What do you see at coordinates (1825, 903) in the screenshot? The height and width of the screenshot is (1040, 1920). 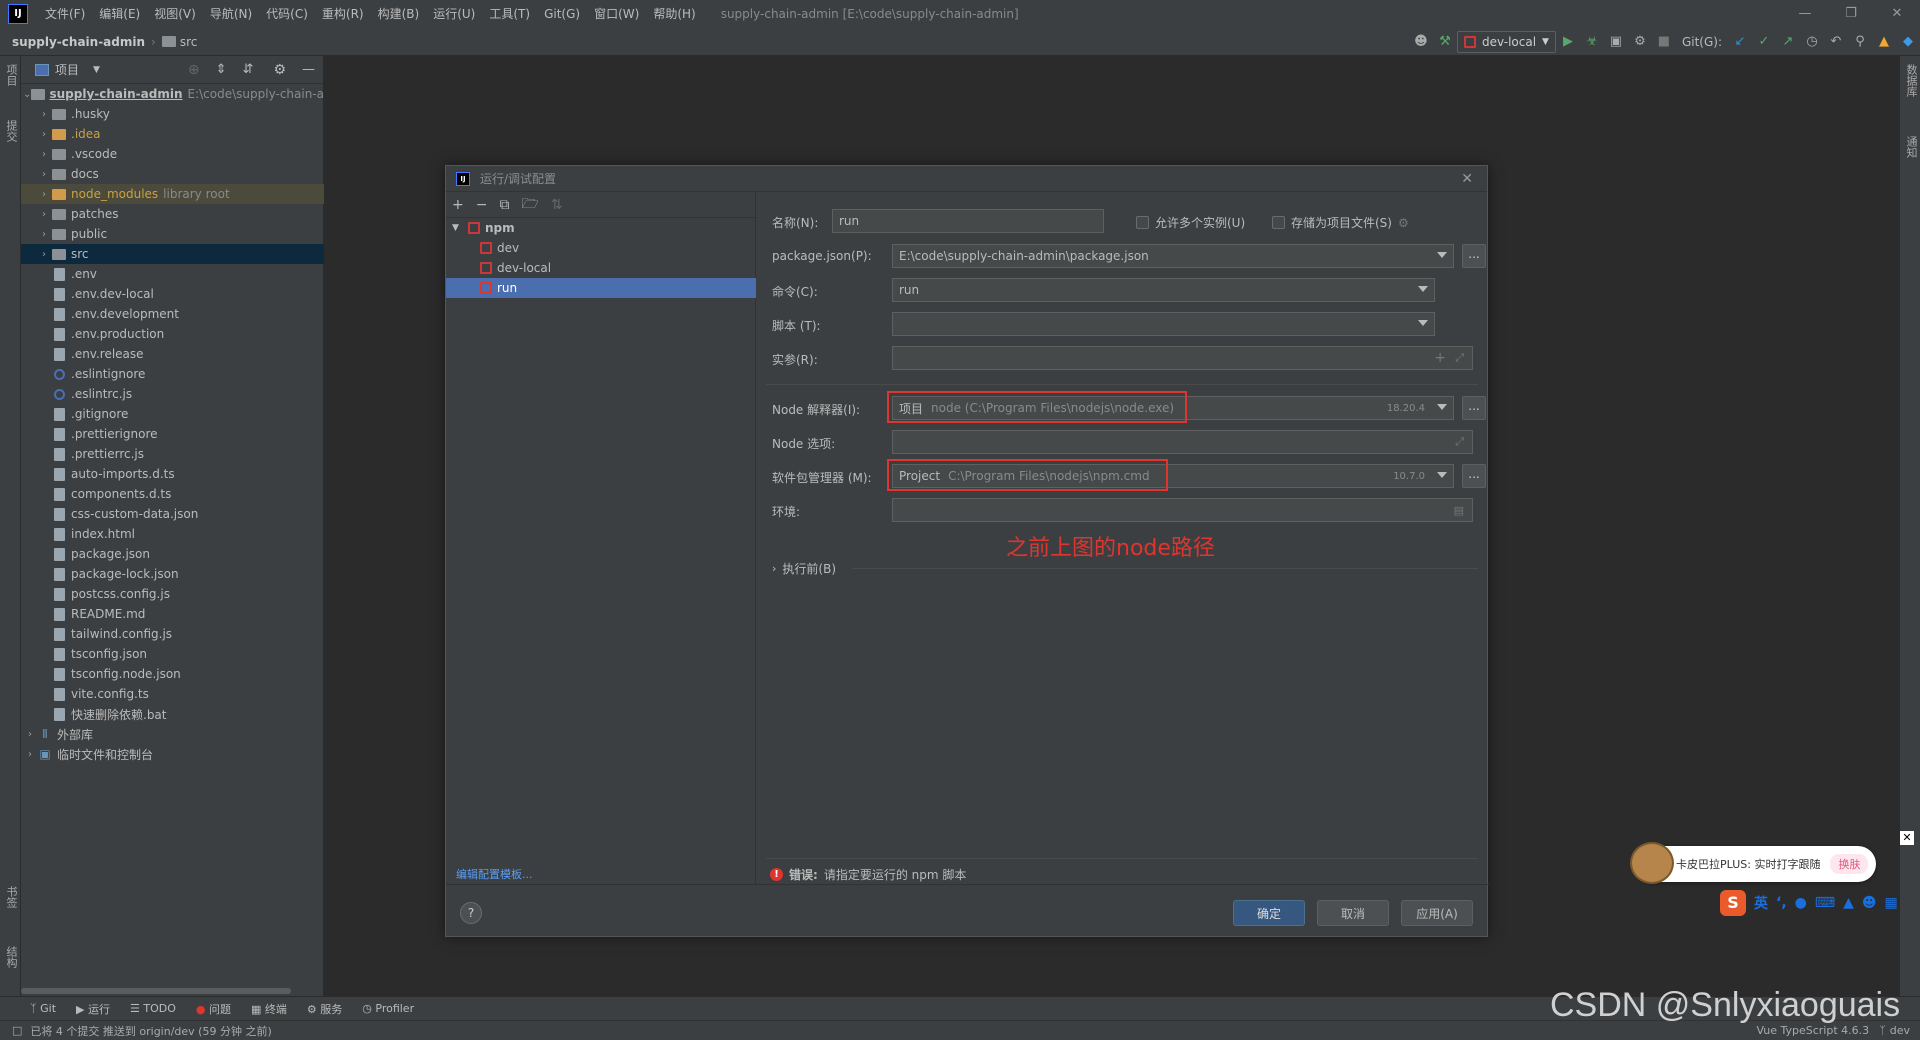 I see `keyboard-icon: ⌨` at bounding box center [1825, 903].